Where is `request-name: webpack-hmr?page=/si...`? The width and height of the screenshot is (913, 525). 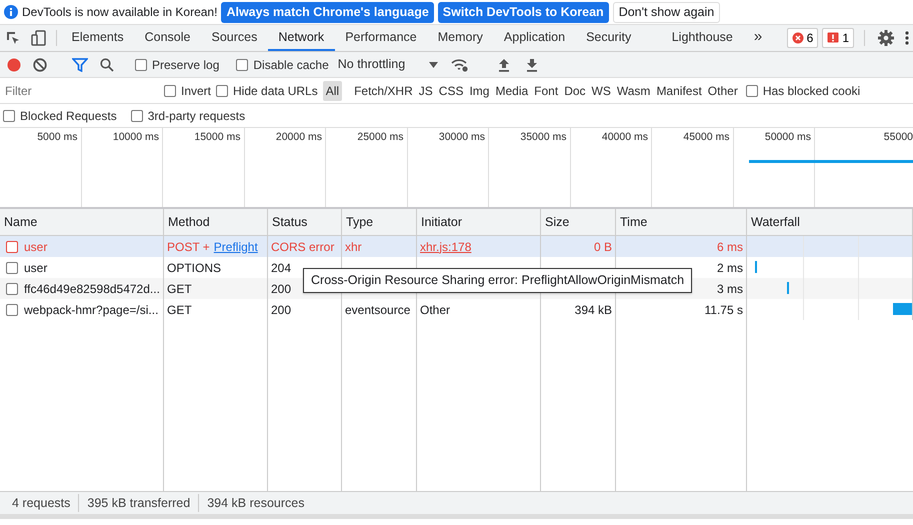
request-name: webpack-hmr?page=/si... is located at coordinates (91, 309).